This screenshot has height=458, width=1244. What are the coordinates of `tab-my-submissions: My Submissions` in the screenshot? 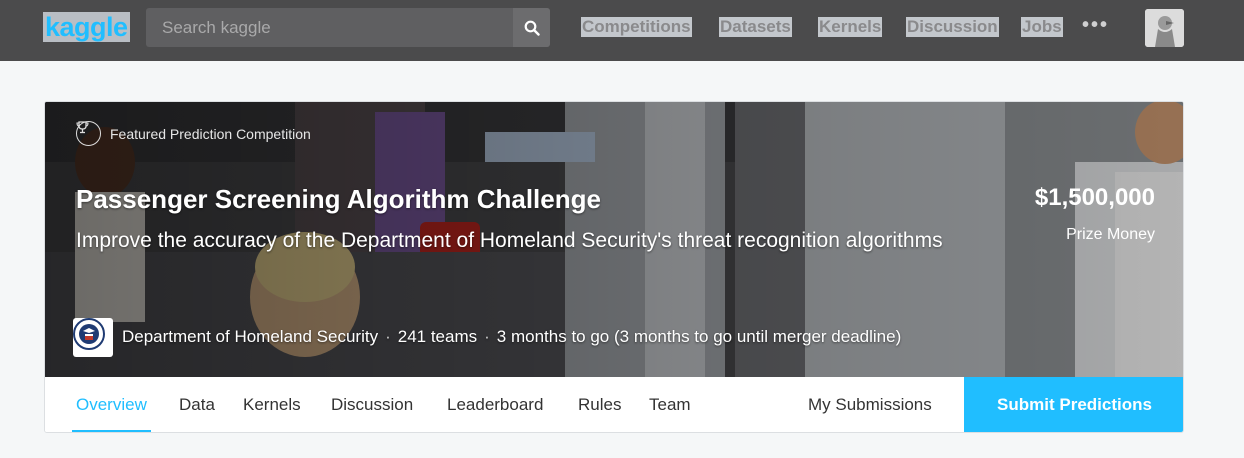 It's located at (870, 404).